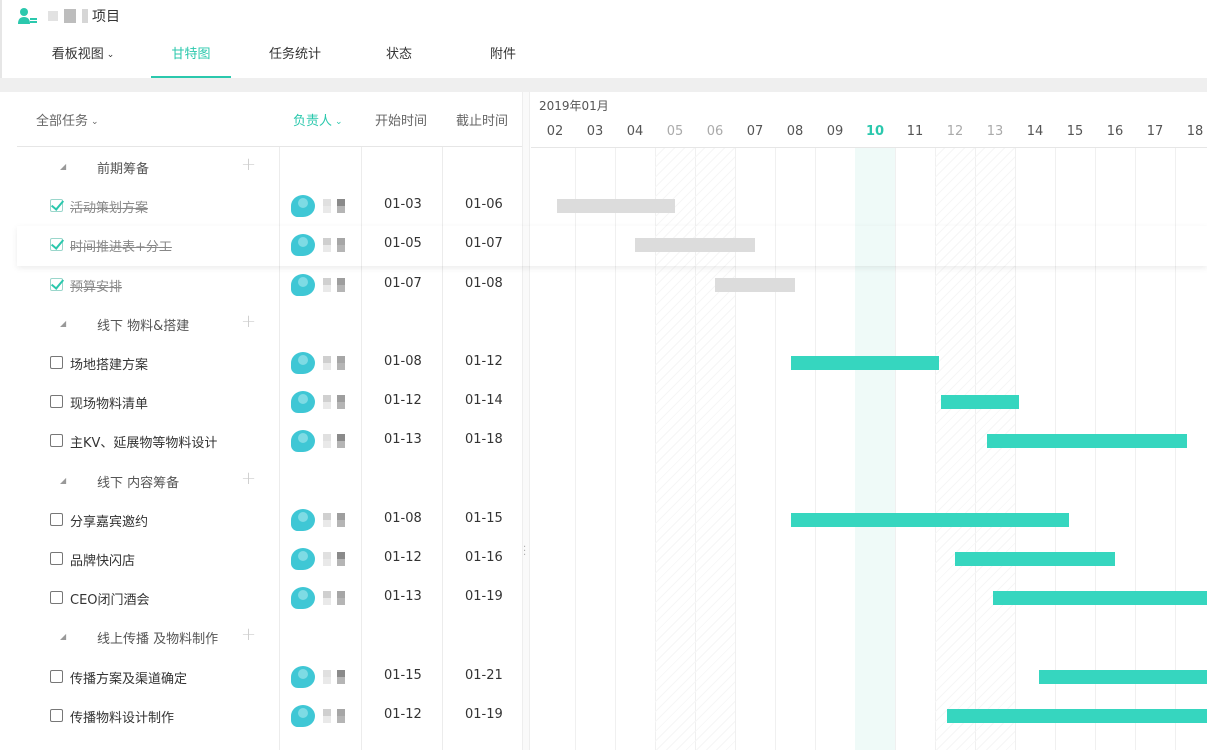 Image resolution: width=1207 pixels, height=750 pixels. What do you see at coordinates (109, 206) in the screenshot?
I see `task-name: 活动策划方案` at bounding box center [109, 206].